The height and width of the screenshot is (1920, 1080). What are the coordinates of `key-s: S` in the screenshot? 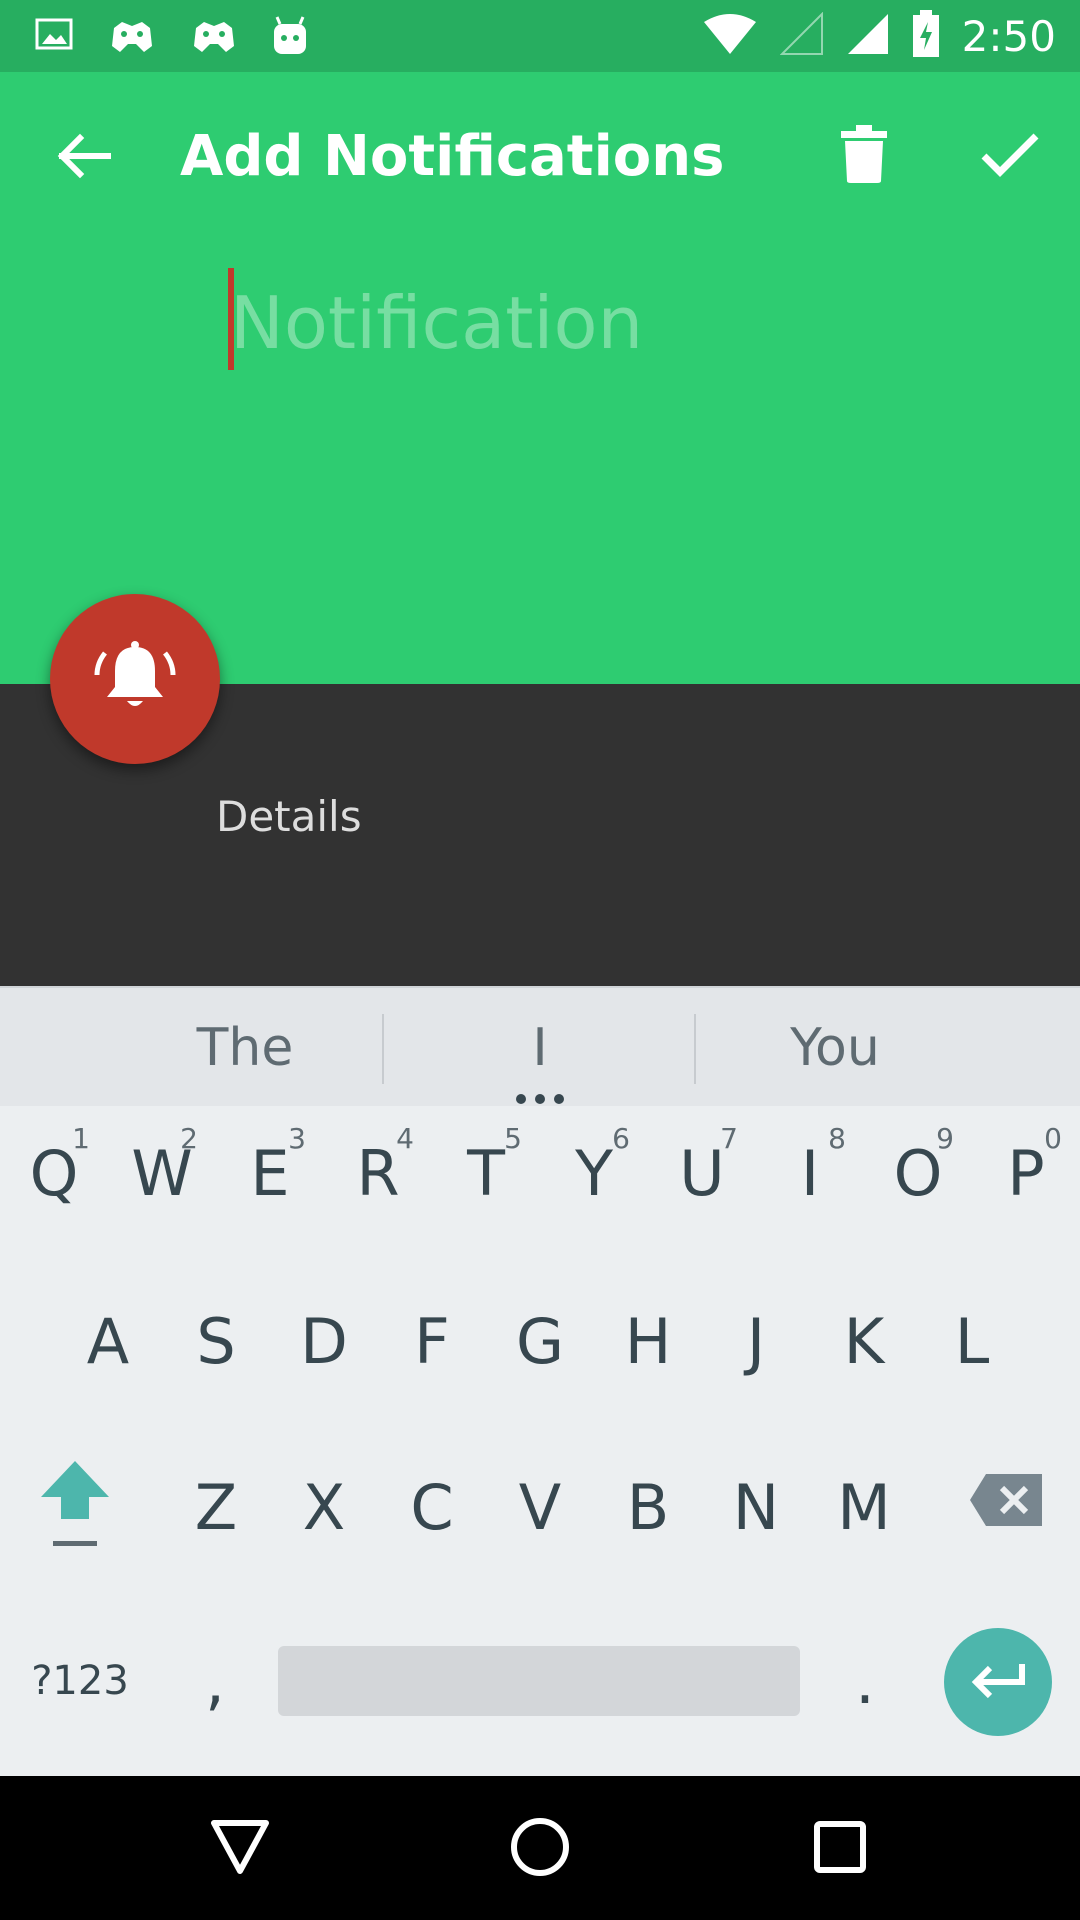 It's located at (216, 1341).